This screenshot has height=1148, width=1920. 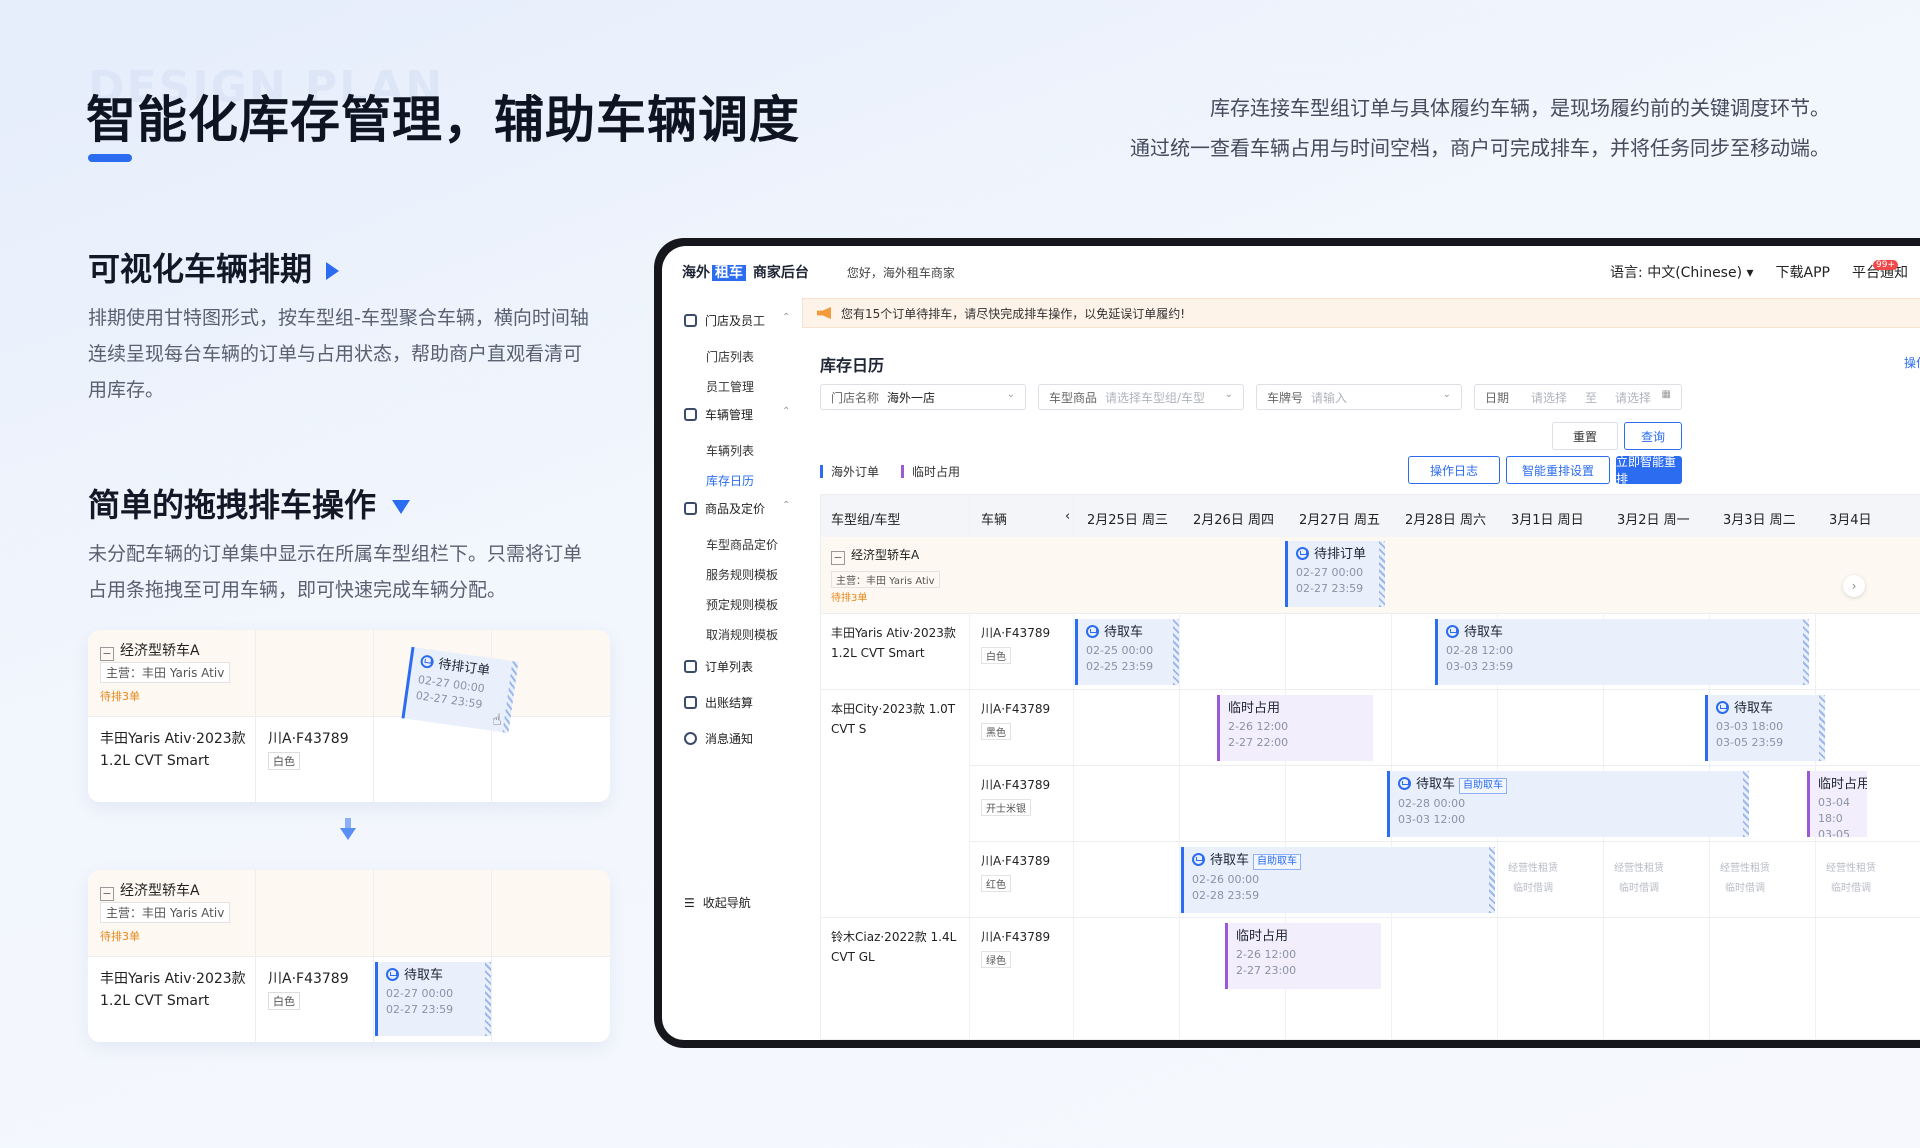 I want to click on sidebar-item-model-pricing: 车型商品定价, so click(x=742, y=544).